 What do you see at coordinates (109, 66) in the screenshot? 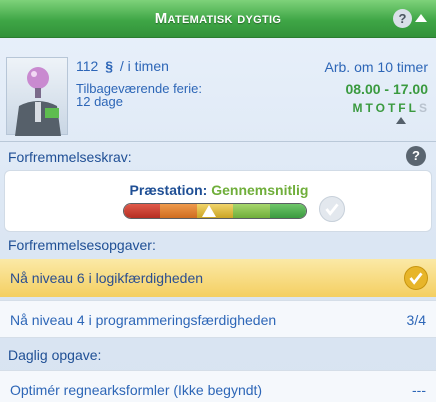
I see `simoleon-icon: §` at bounding box center [109, 66].